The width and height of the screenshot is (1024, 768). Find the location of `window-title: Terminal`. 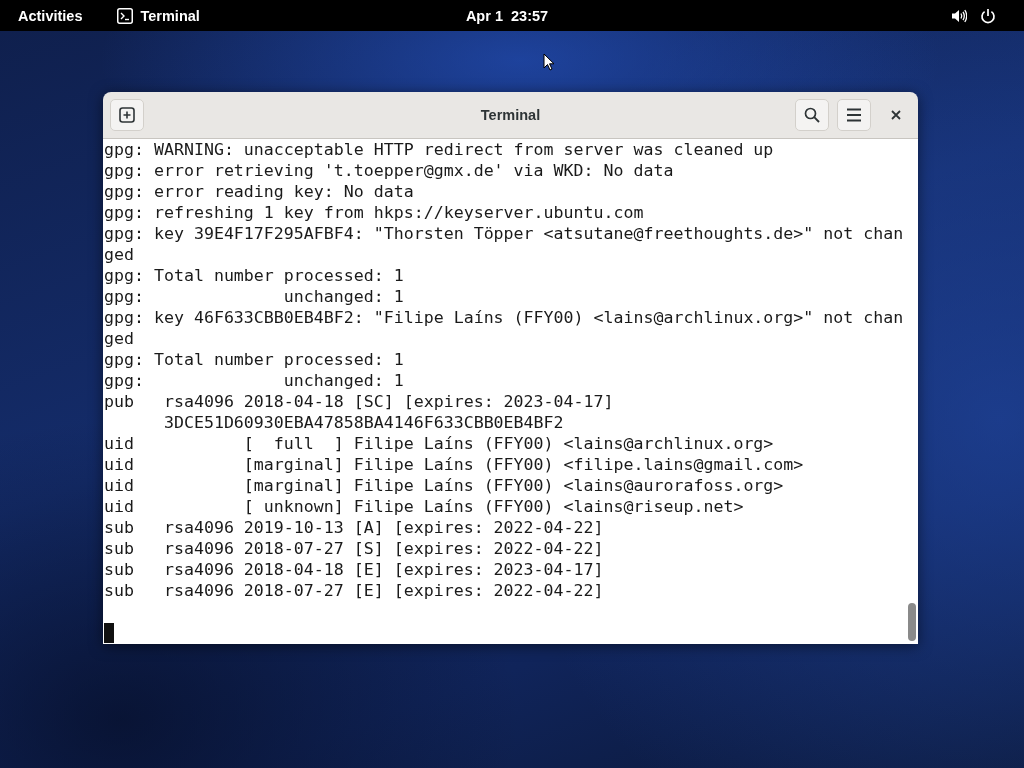

window-title: Terminal is located at coordinates (510, 115).